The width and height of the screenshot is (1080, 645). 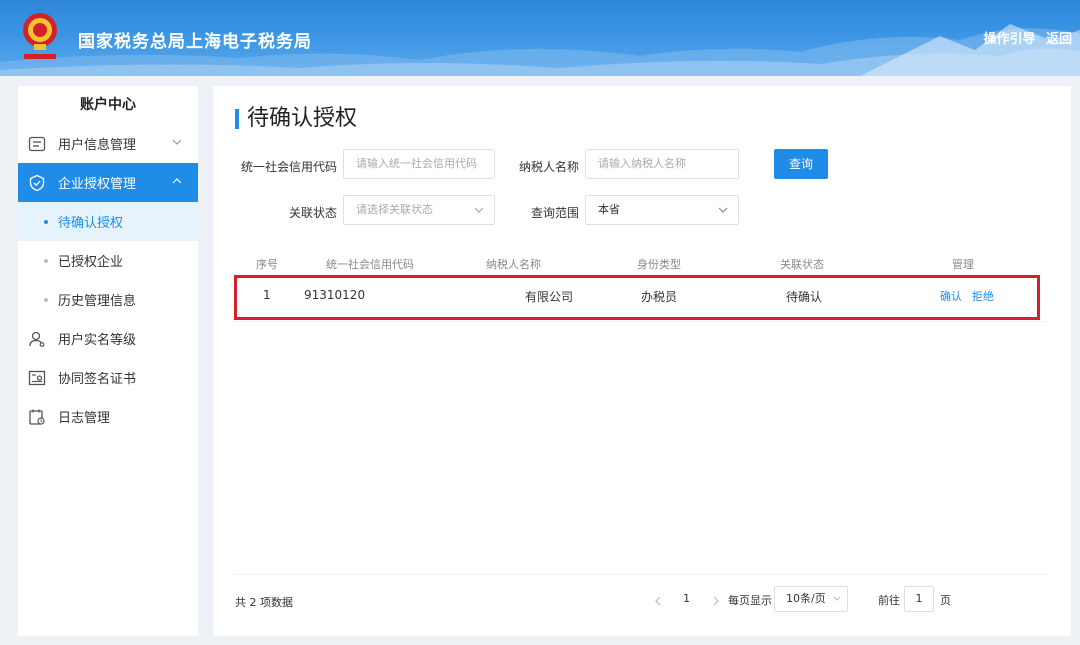 I want to click on sidebar-item-user-level: 用户实名等级, so click(x=108, y=338).